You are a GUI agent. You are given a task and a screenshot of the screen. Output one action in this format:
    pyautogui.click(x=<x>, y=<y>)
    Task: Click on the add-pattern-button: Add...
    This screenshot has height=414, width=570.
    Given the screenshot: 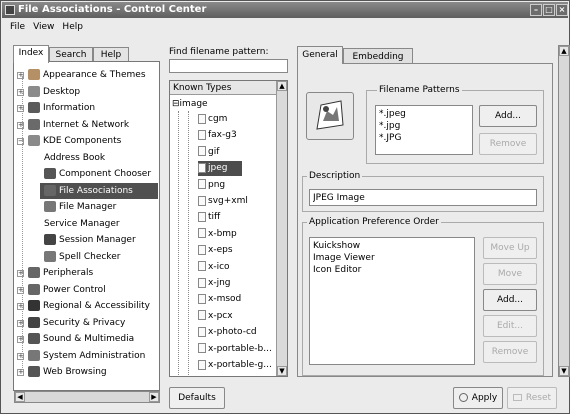 What is the action you would take?
    pyautogui.click(x=508, y=116)
    